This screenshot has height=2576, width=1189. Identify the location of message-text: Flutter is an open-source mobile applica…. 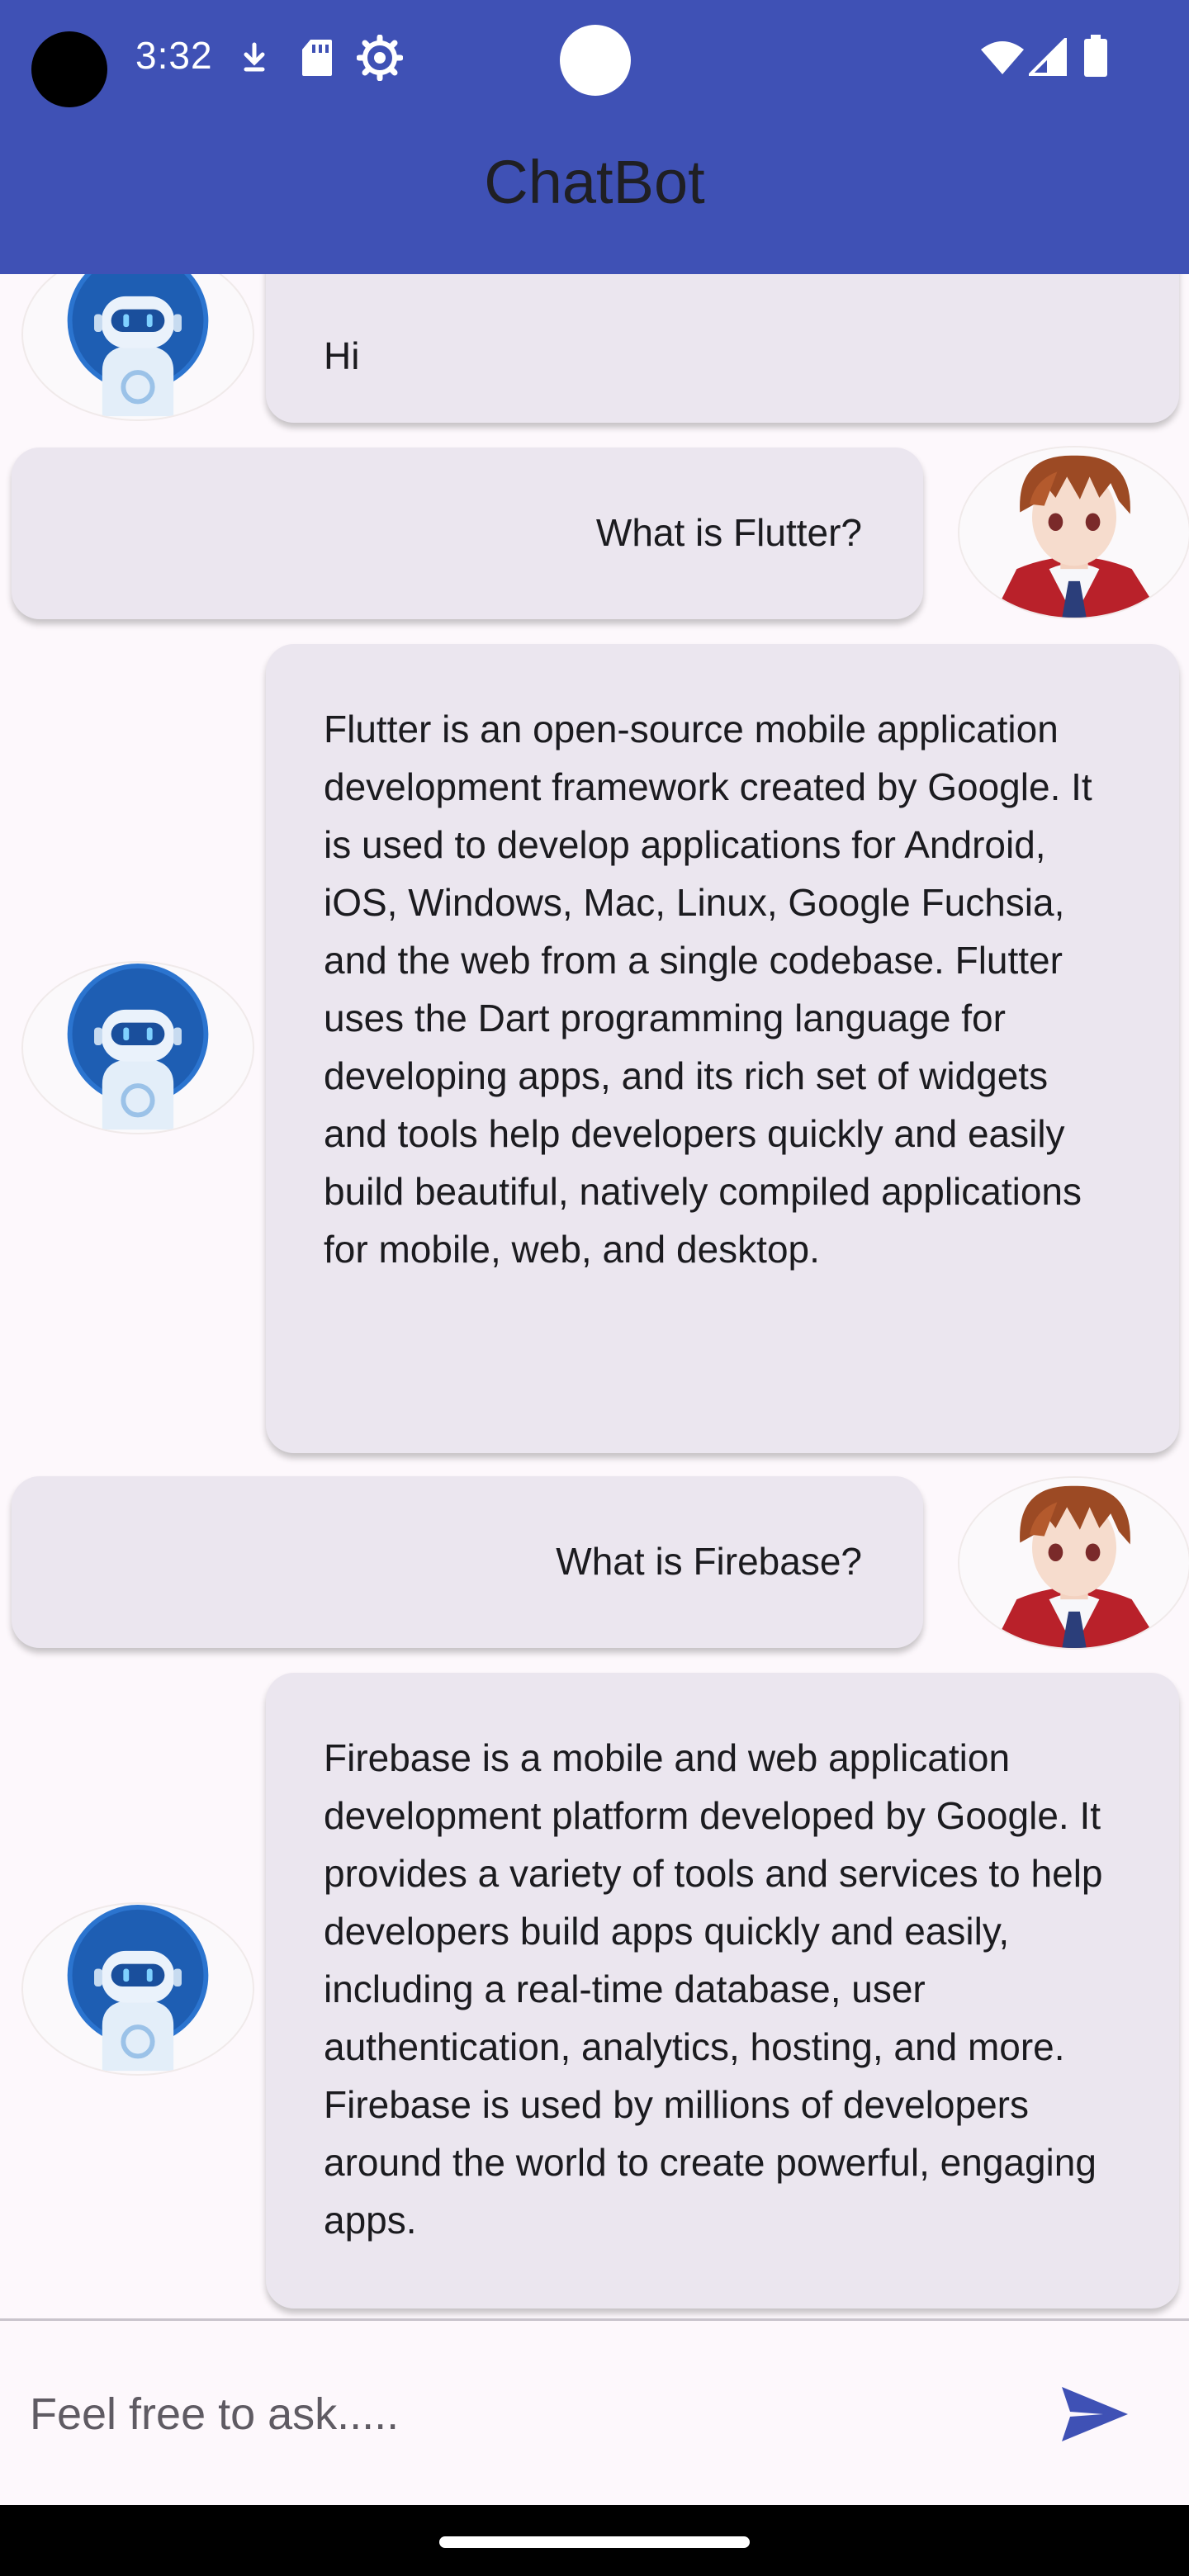
(708, 989).